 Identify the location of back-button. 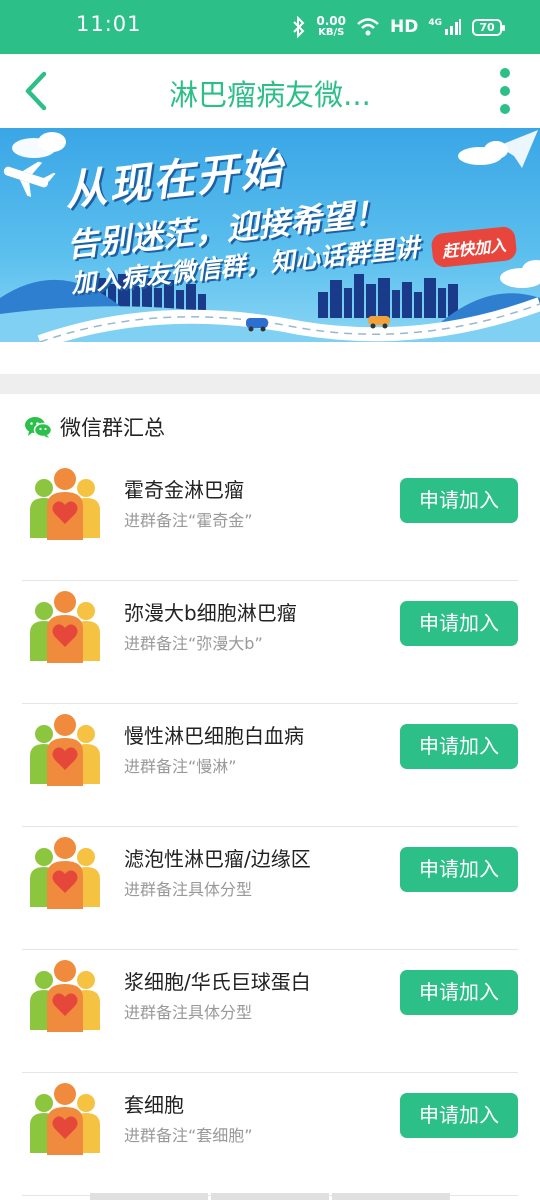
(38, 91).